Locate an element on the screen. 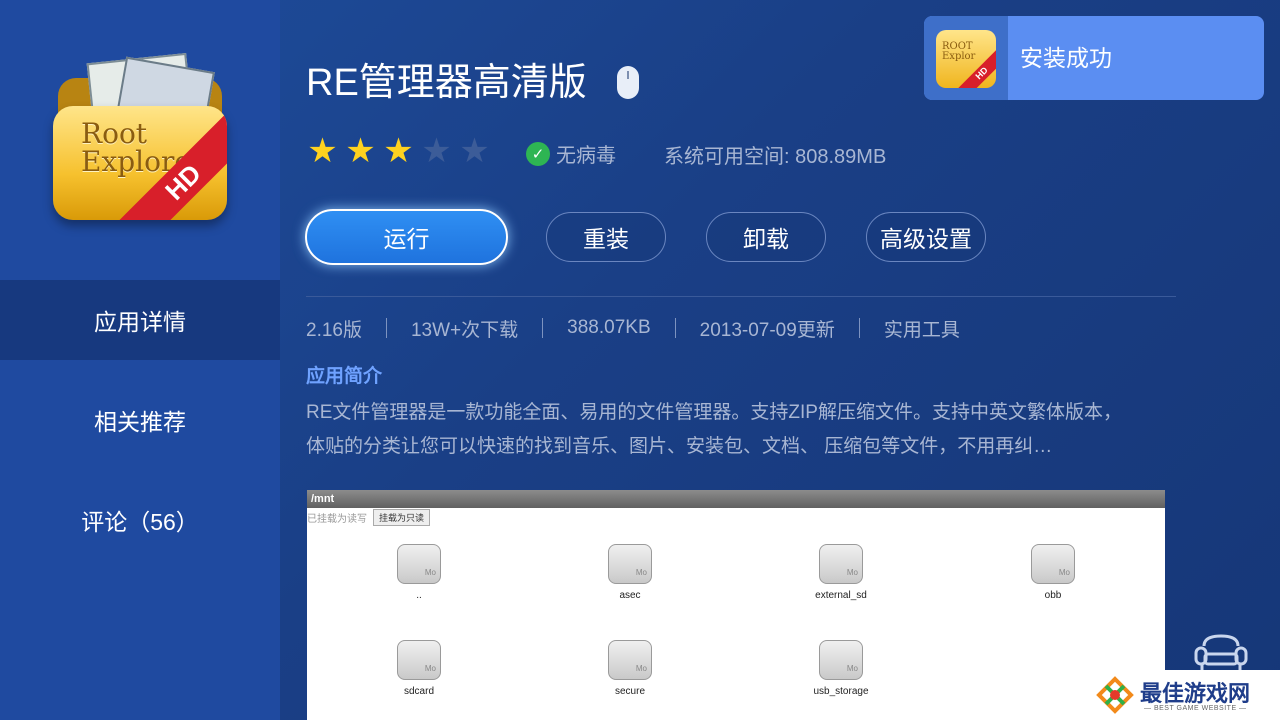 Image resolution: width=1280 pixels, height=720 pixels. speed-indicator: 3.8K is located at coordinates (1063, 694).